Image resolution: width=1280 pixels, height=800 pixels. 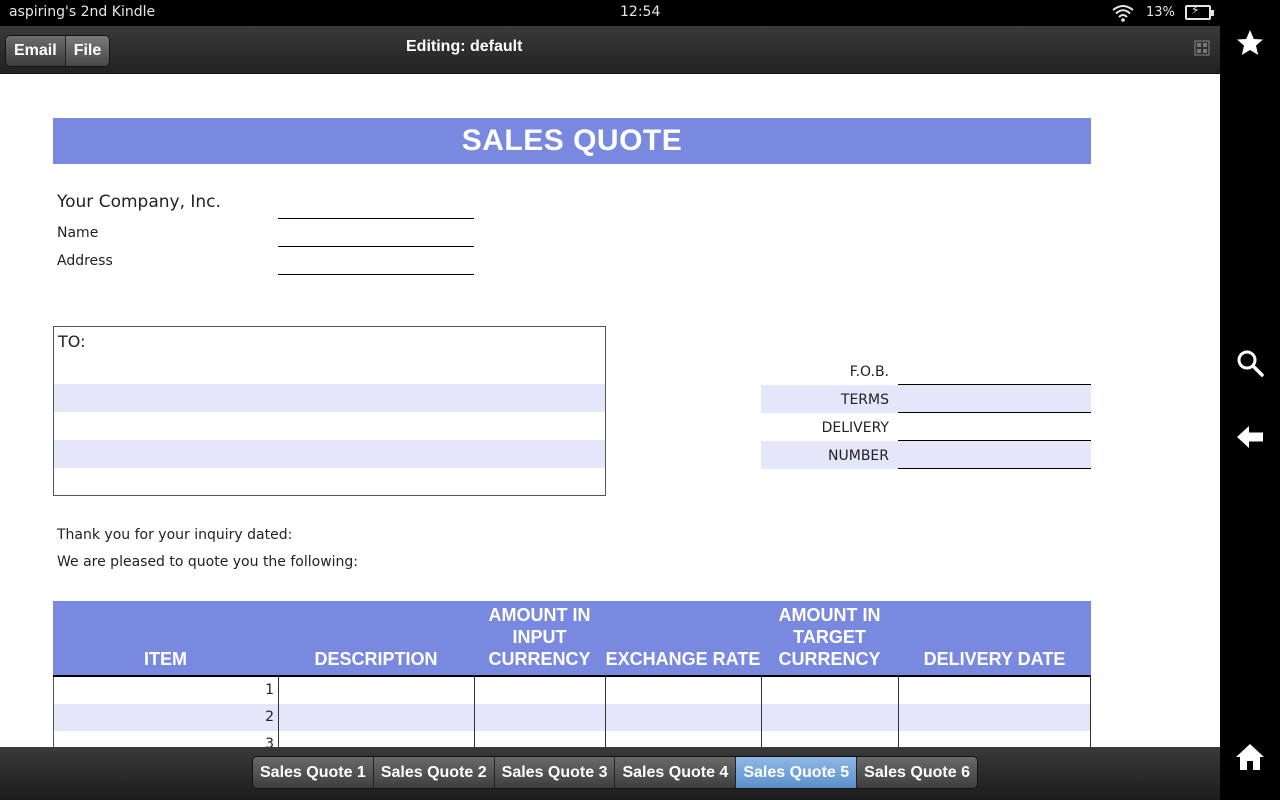 What do you see at coordinates (175, 535) in the screenshot?
I see `inquiry-text: Thank you for your inquiry dated:` at bounding box center [175, 535].